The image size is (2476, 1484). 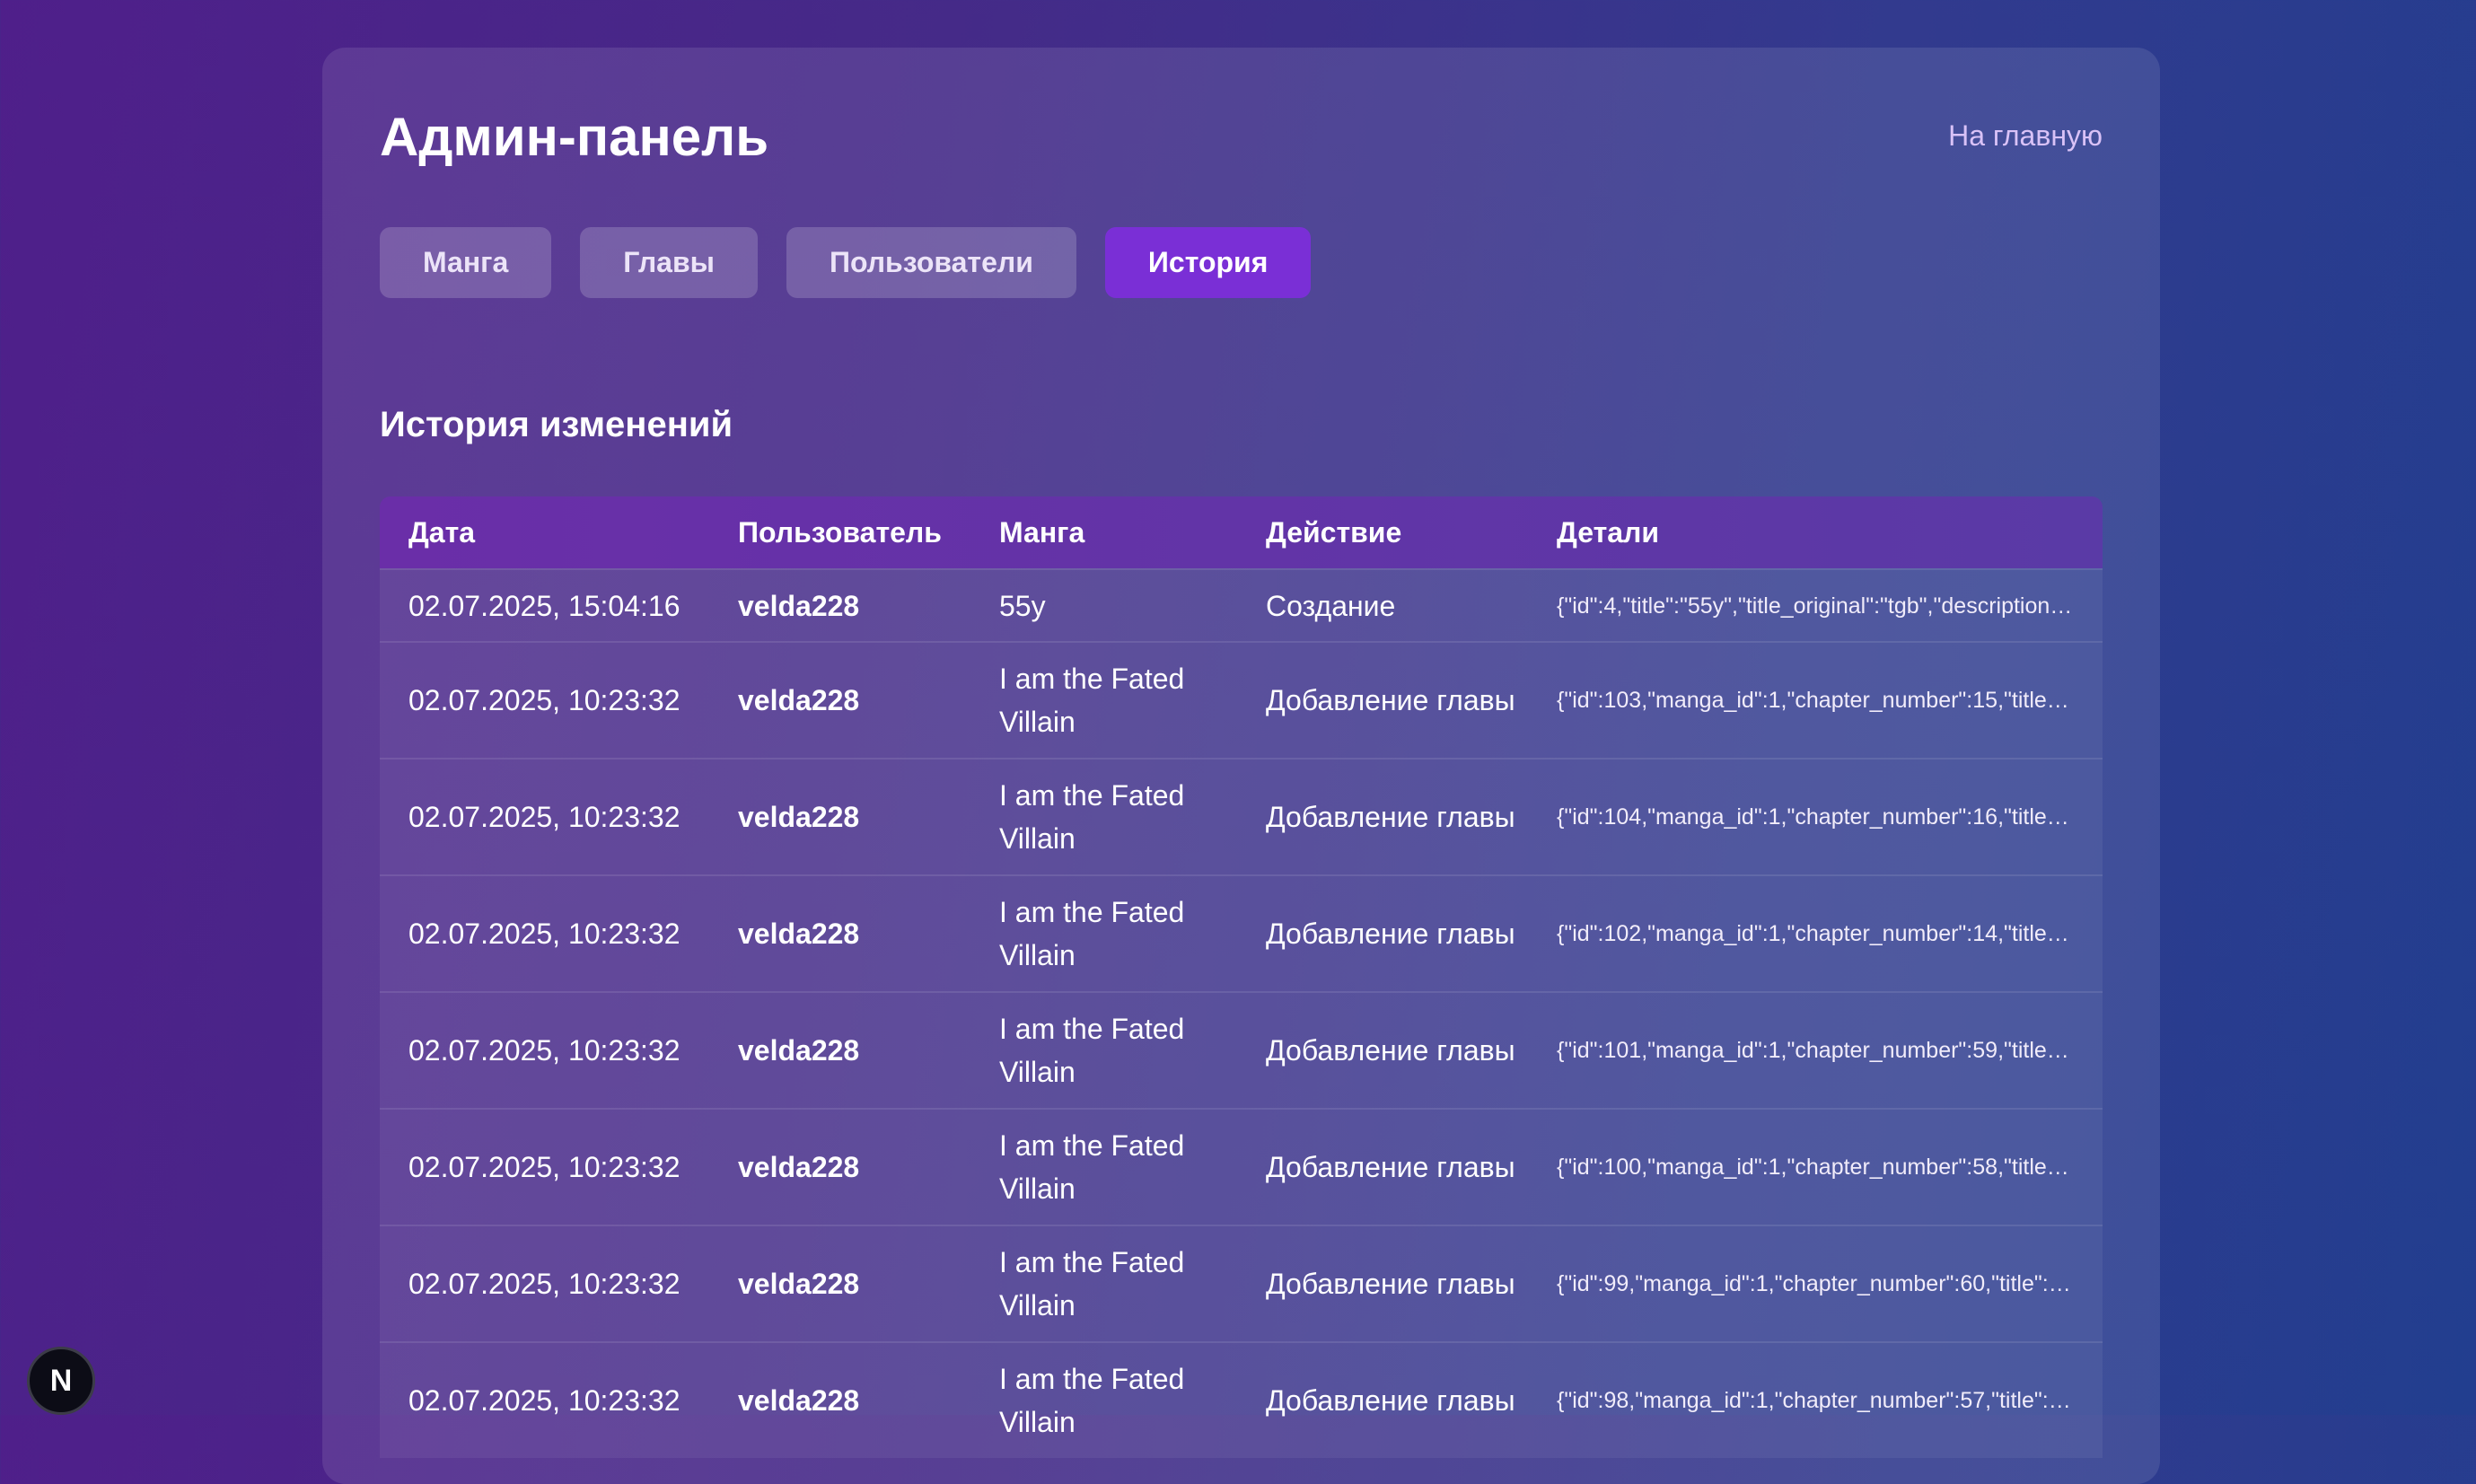 I want to click on tab-users: Пользователи, so click(x=931, y=262).